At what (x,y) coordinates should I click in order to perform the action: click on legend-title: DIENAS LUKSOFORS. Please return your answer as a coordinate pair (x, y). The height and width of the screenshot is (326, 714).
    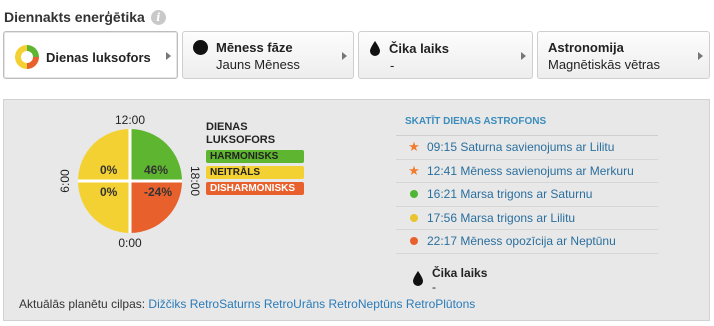
    Looking at the image, I should click on (241, 133).